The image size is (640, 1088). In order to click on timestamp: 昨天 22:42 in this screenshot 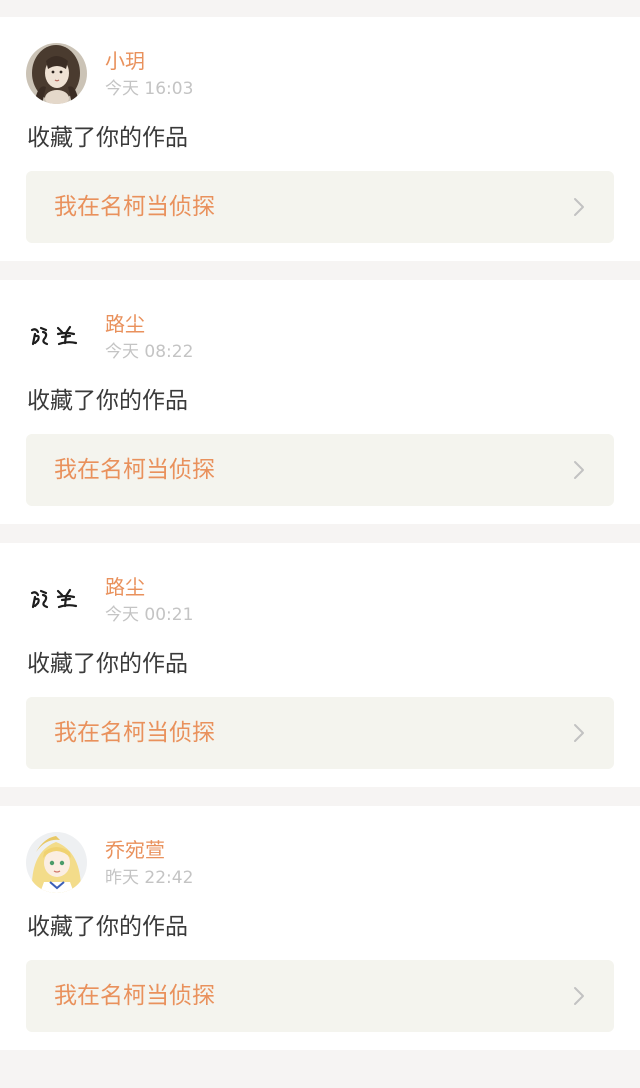, I will do `click(149, 878)`.